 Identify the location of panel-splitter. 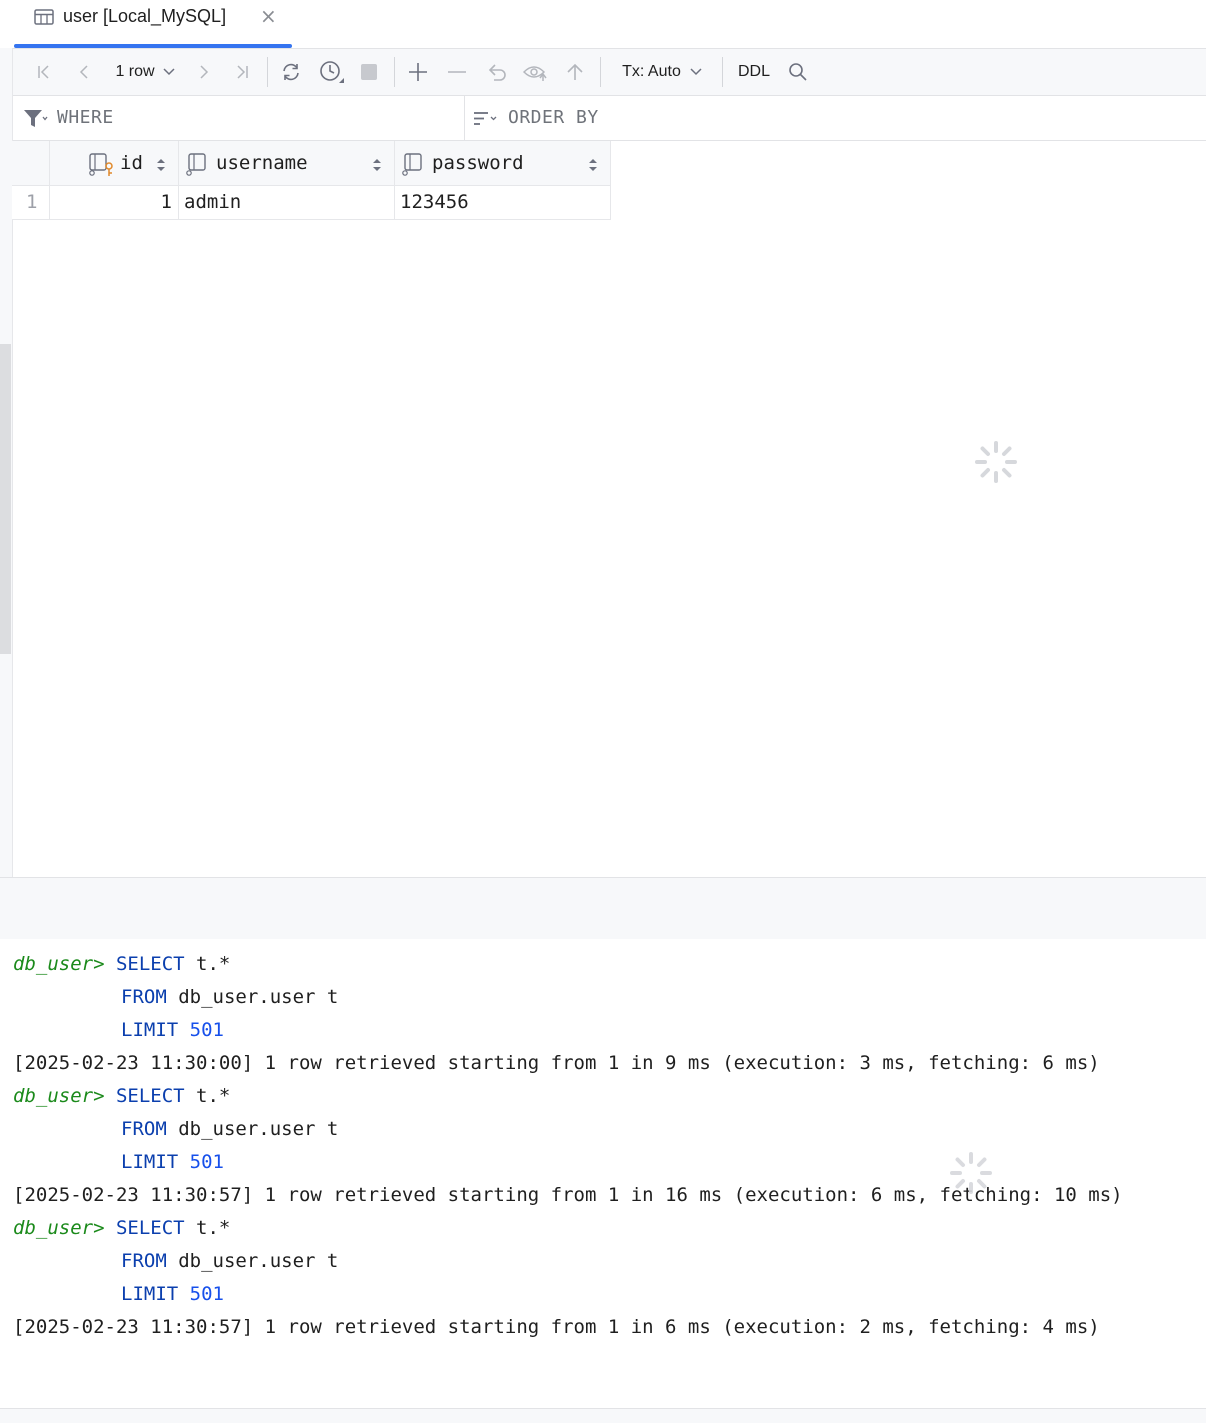
(603, 908).